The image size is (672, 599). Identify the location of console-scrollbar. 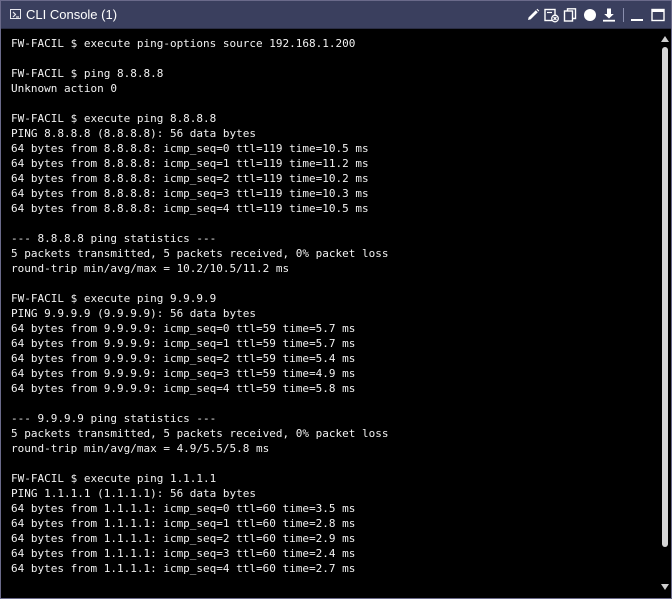
(665, 313).